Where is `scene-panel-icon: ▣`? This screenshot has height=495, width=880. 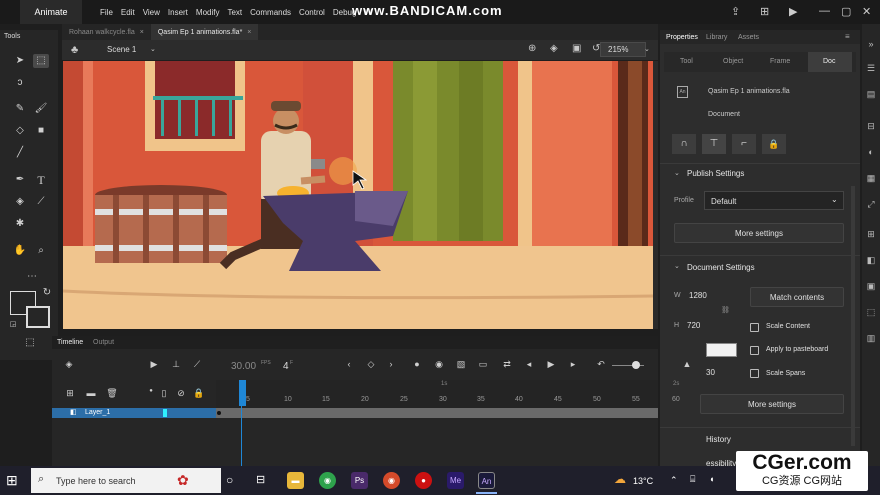
scene-panel-icon: ▣ is located at coordinates (871, 286).